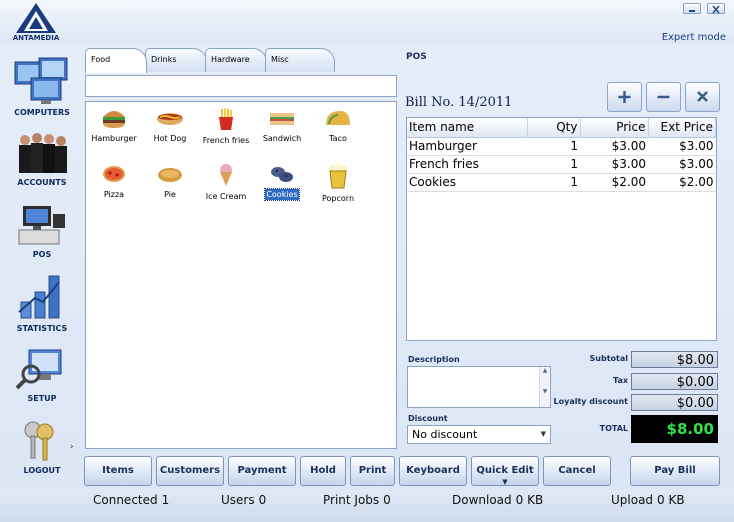  Describe the element at coordinates (357, 500) in the screenshot. I see `status-print-jobs: Print Jobs 0` at that location.